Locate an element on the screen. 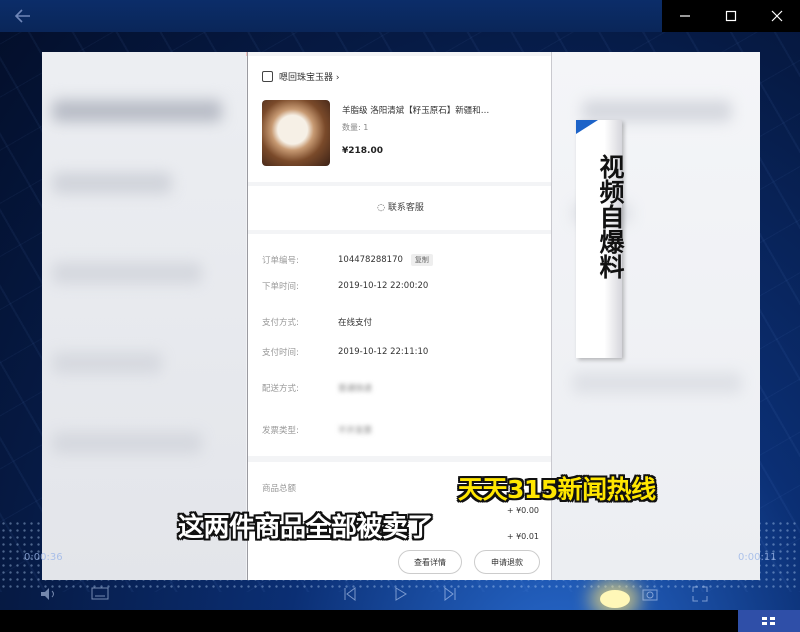 The image size is (800, 632). contact-service-label: ◌ 联系客服 is located at coordinates (400, 208).